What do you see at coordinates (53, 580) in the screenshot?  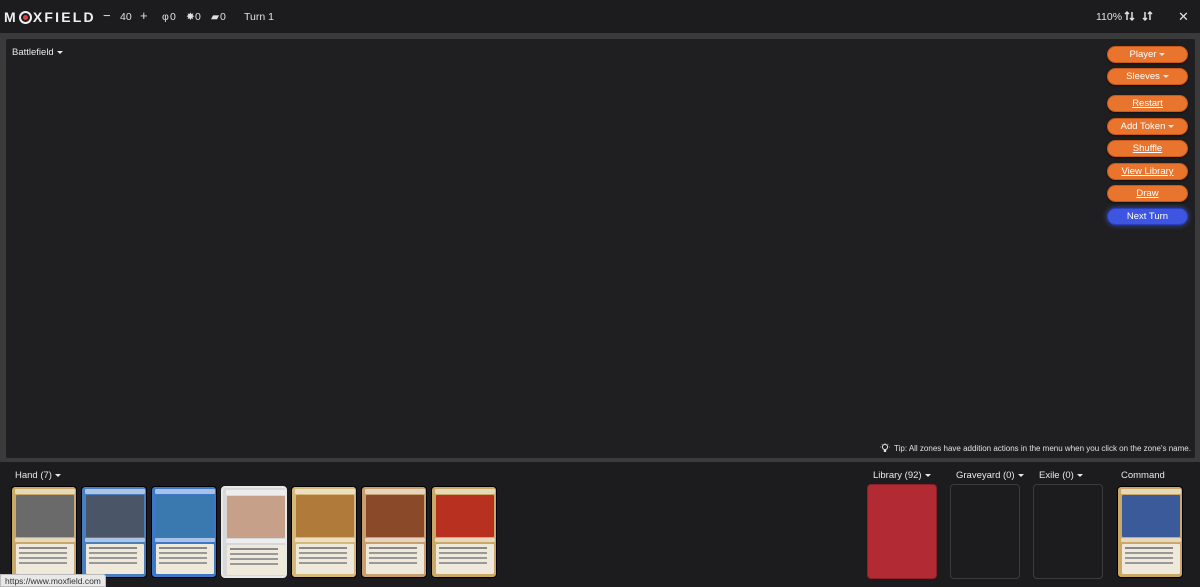 I see `browser-status-url: https://www.moxfield.com` at bounding box center [53, 580].